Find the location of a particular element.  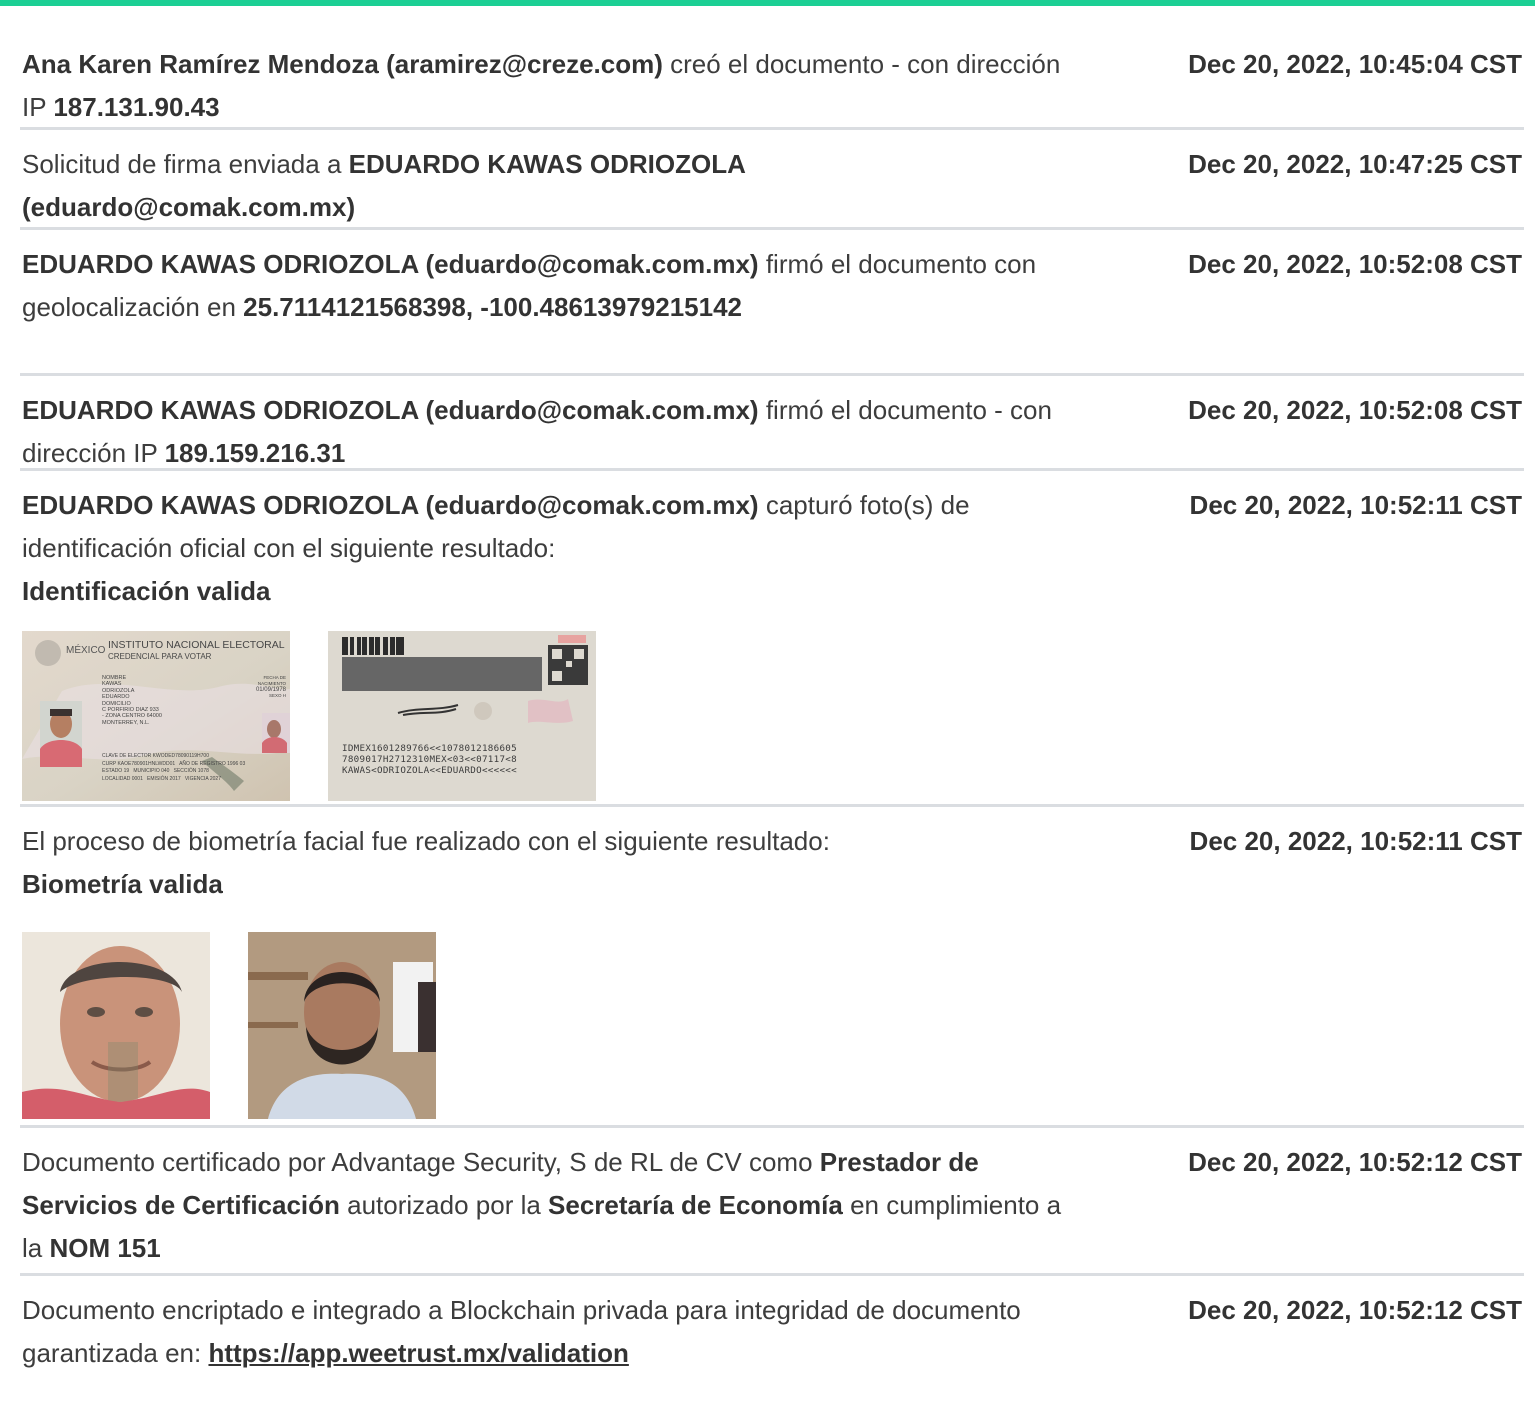

entry-timestamp: Dec 20, 2022, 10:45:04 CST is located at coordinates (1355, 64).